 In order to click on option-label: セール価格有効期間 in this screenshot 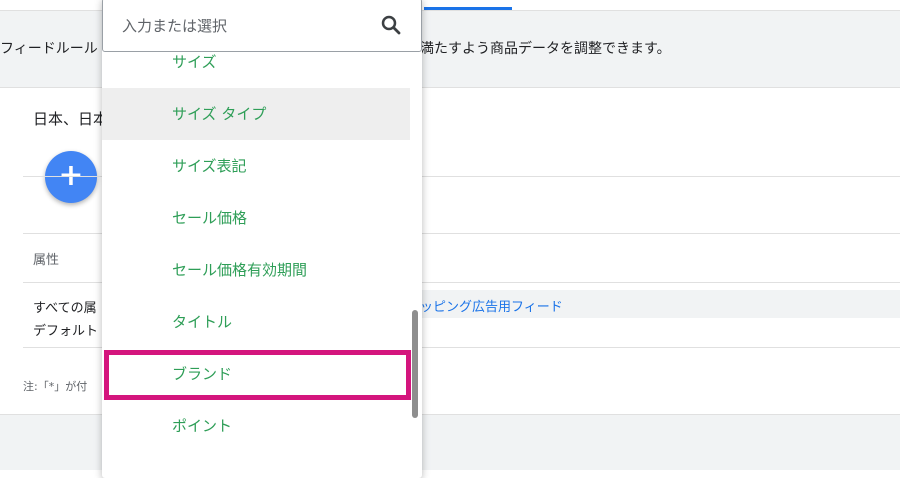, I will do `click(240, 270)`.